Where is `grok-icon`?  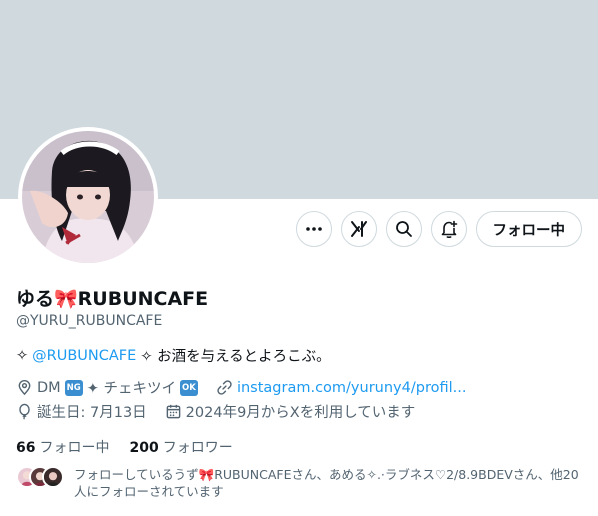
grok-icon is located at coordinates (359, 229).